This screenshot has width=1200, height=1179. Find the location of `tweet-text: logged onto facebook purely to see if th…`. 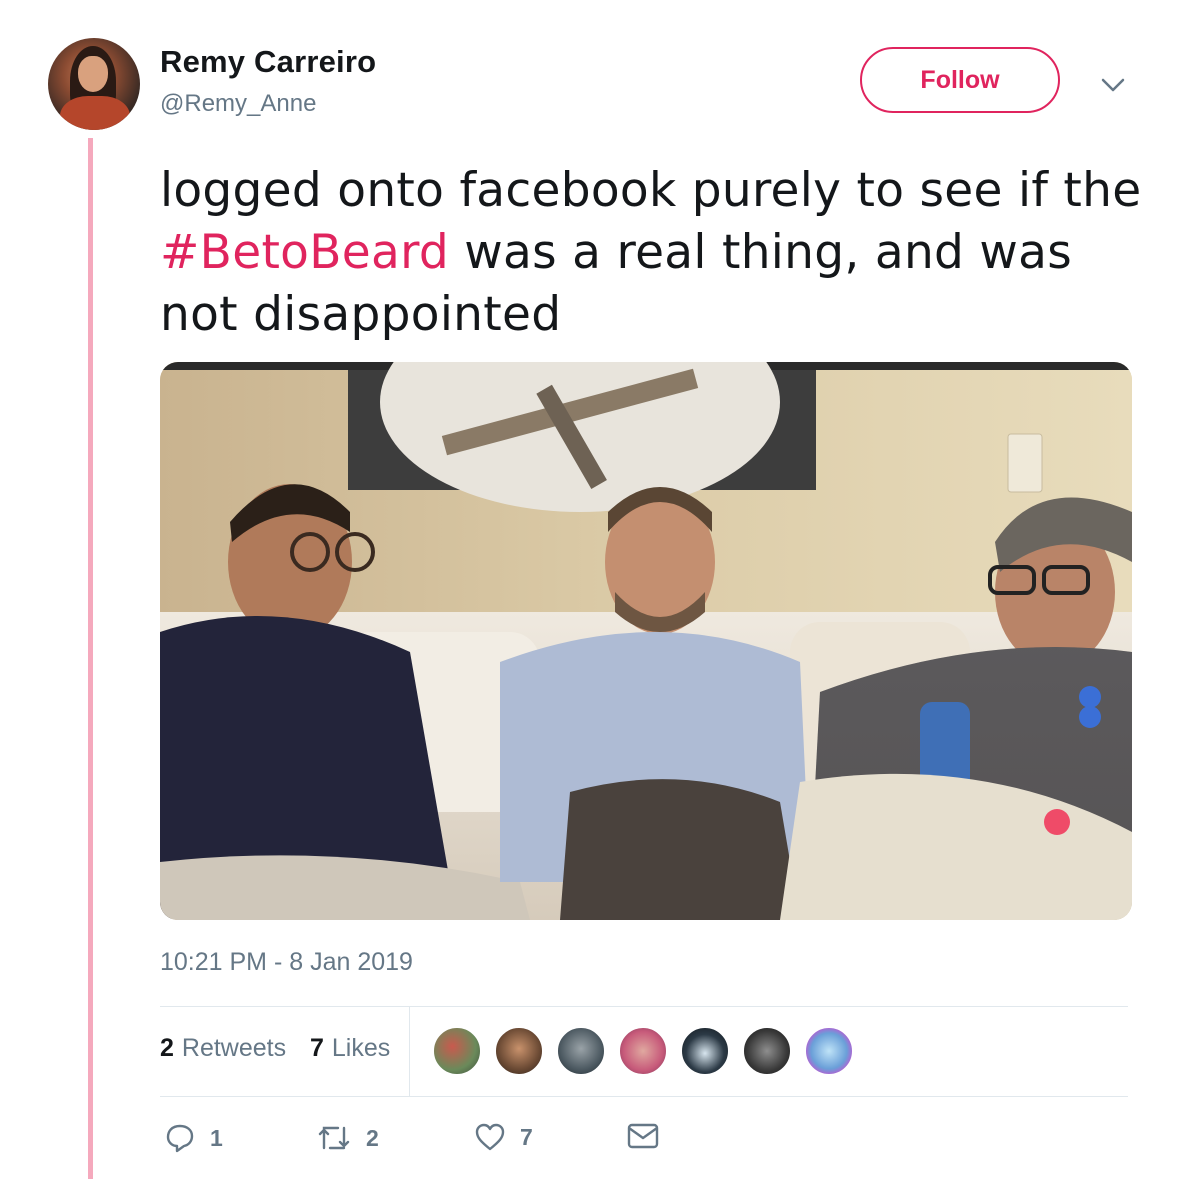

tweet-text: logged onto facebook purely to see if th… is located at coordinates (660, 253).